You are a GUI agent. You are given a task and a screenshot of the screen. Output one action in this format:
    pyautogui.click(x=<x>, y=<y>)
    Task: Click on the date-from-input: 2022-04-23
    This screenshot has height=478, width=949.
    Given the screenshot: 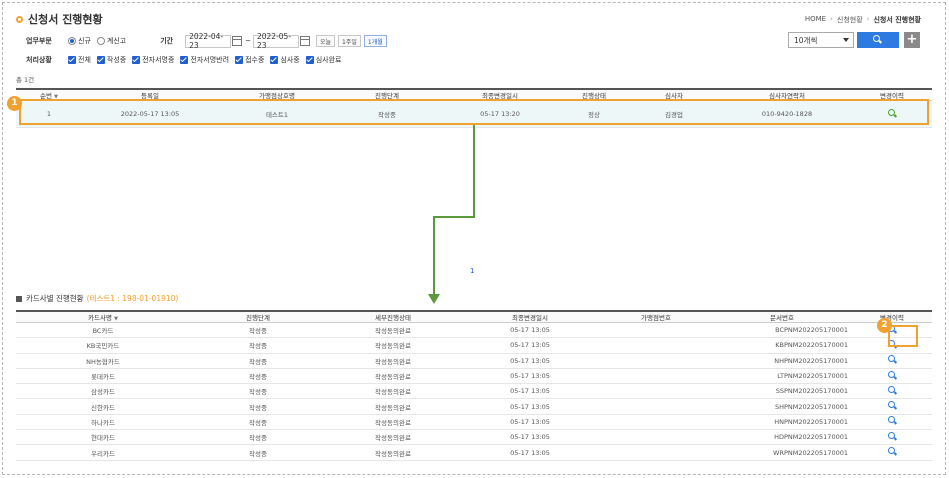 What is the action you would take?
    pyautogui.click(x=208, y=41)
    